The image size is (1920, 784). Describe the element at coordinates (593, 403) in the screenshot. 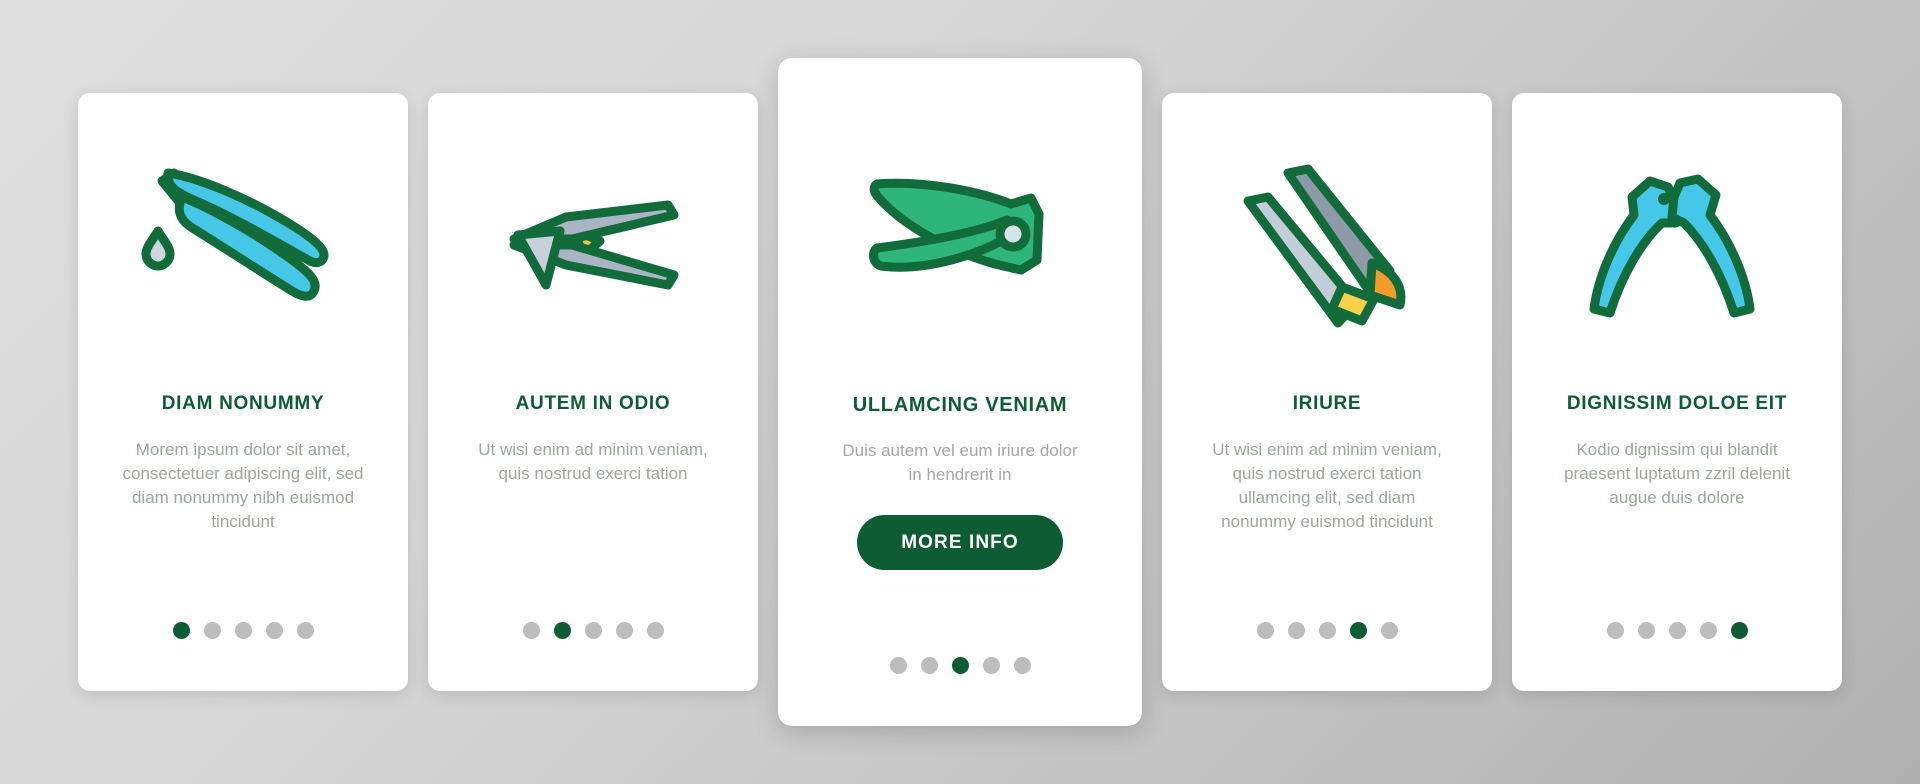

I see `card-title-2: AUTEM IN ODIO` at that location.